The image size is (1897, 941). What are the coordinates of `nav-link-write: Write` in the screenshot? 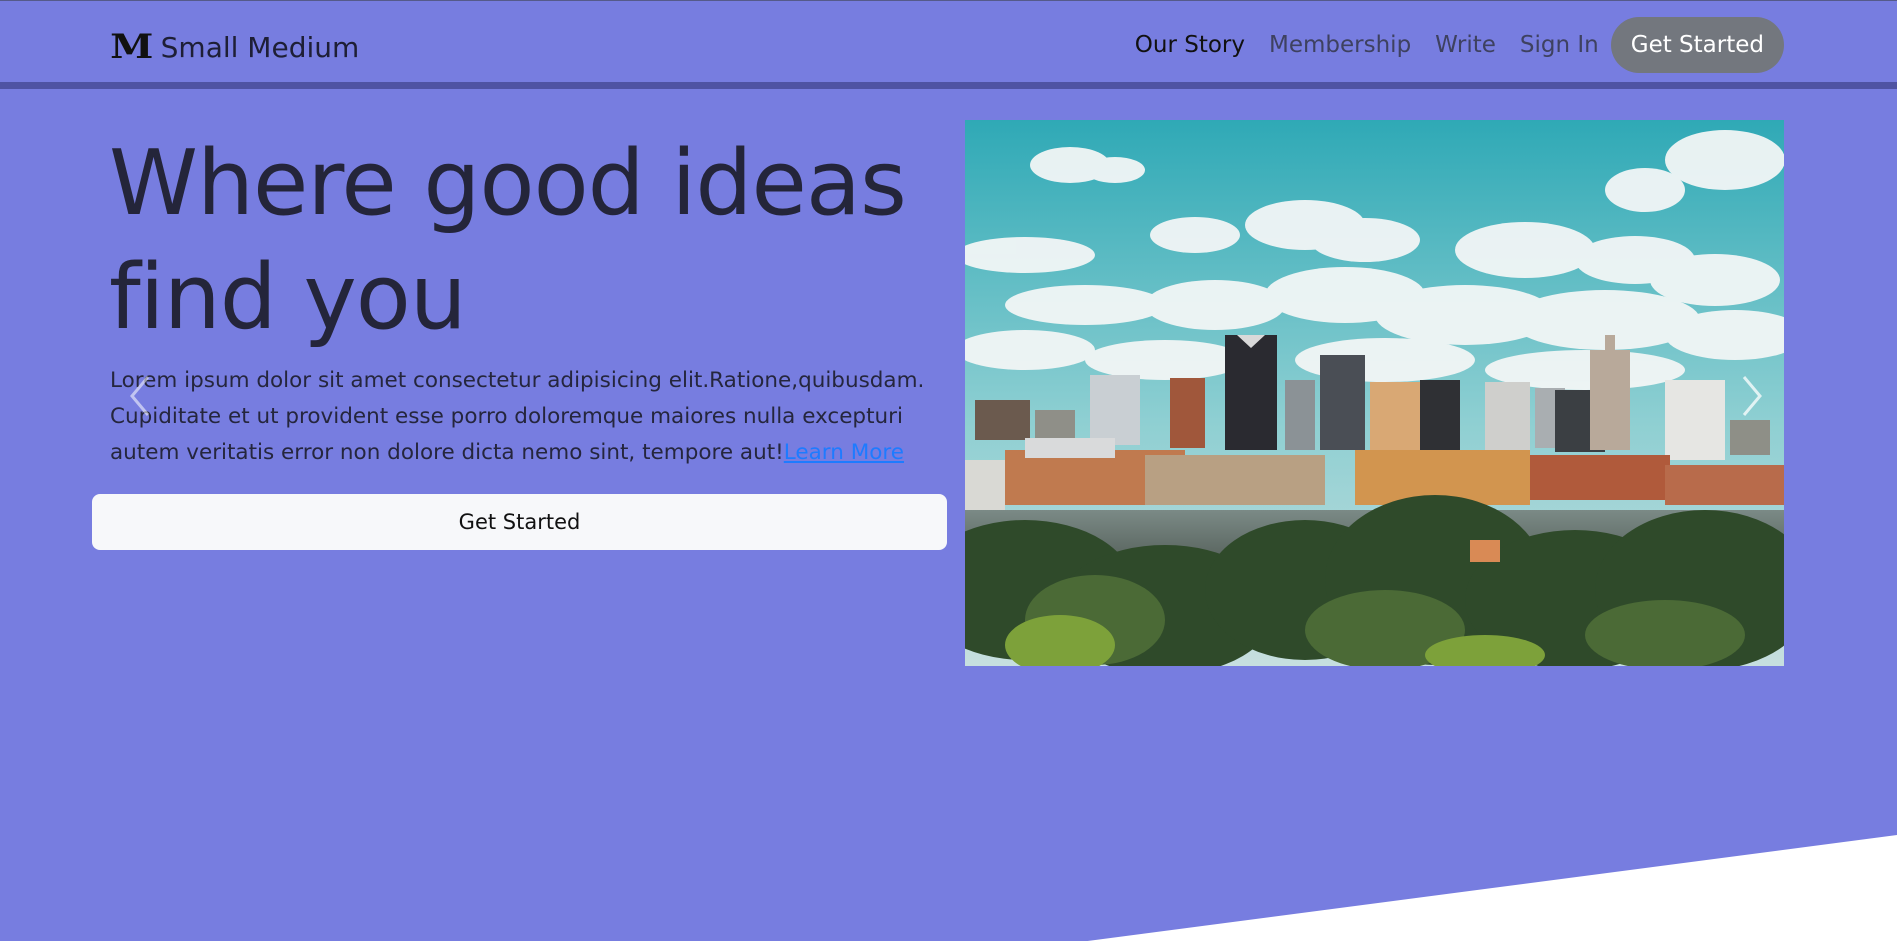 It's located at (1465, 45).